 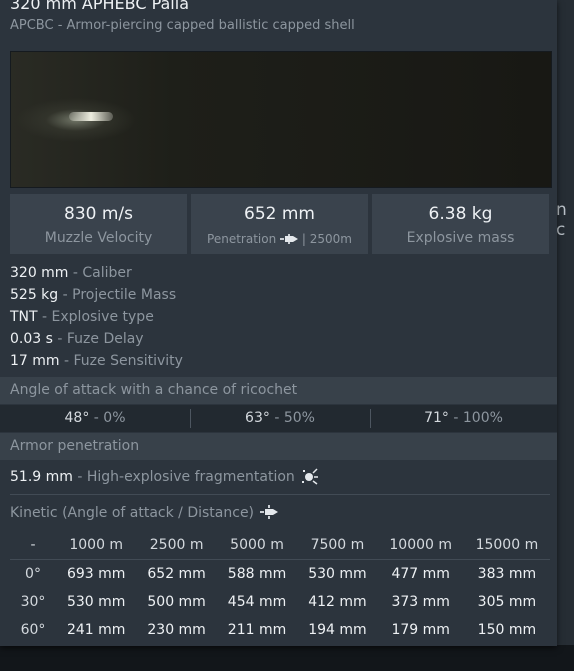 I want to click on muzzle-velocity-label: Muzzle Velocity, so click(x=98, y=238).